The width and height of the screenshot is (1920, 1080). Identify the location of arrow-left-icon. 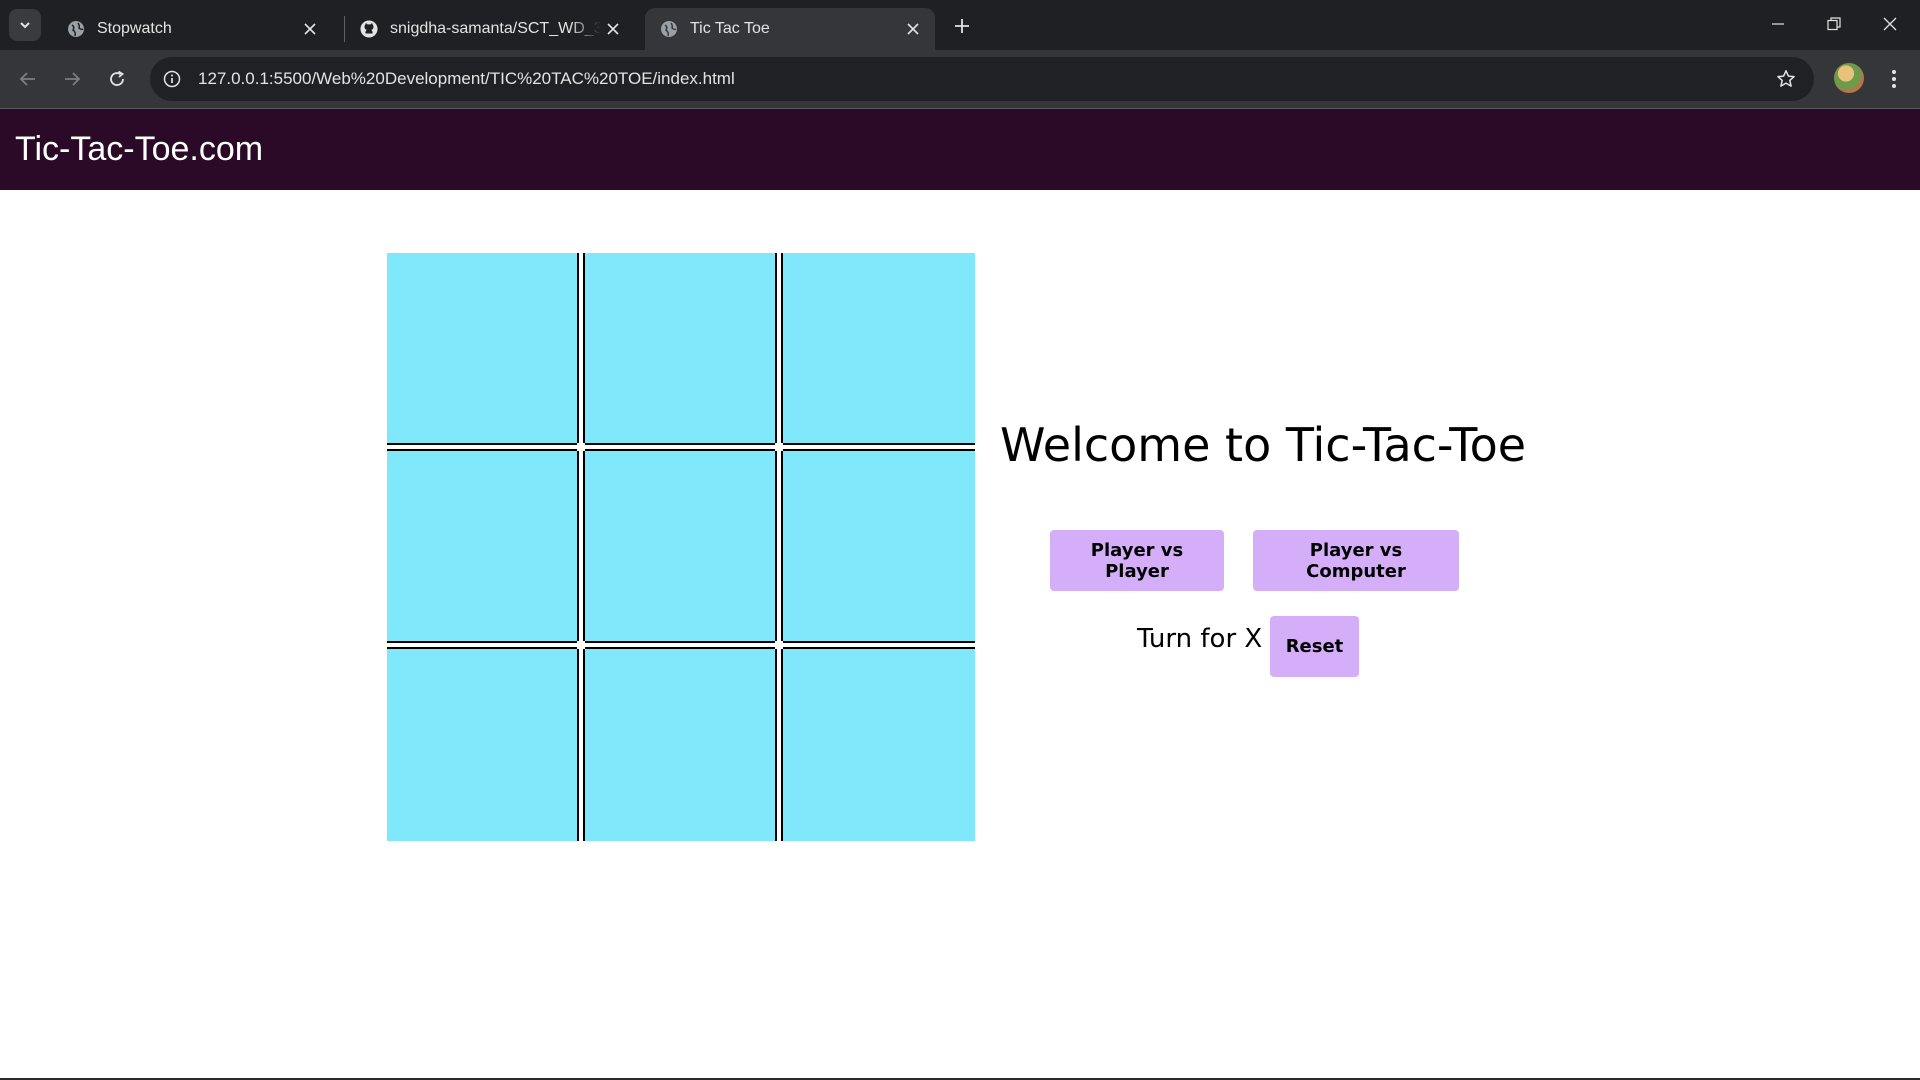
(27, 79).